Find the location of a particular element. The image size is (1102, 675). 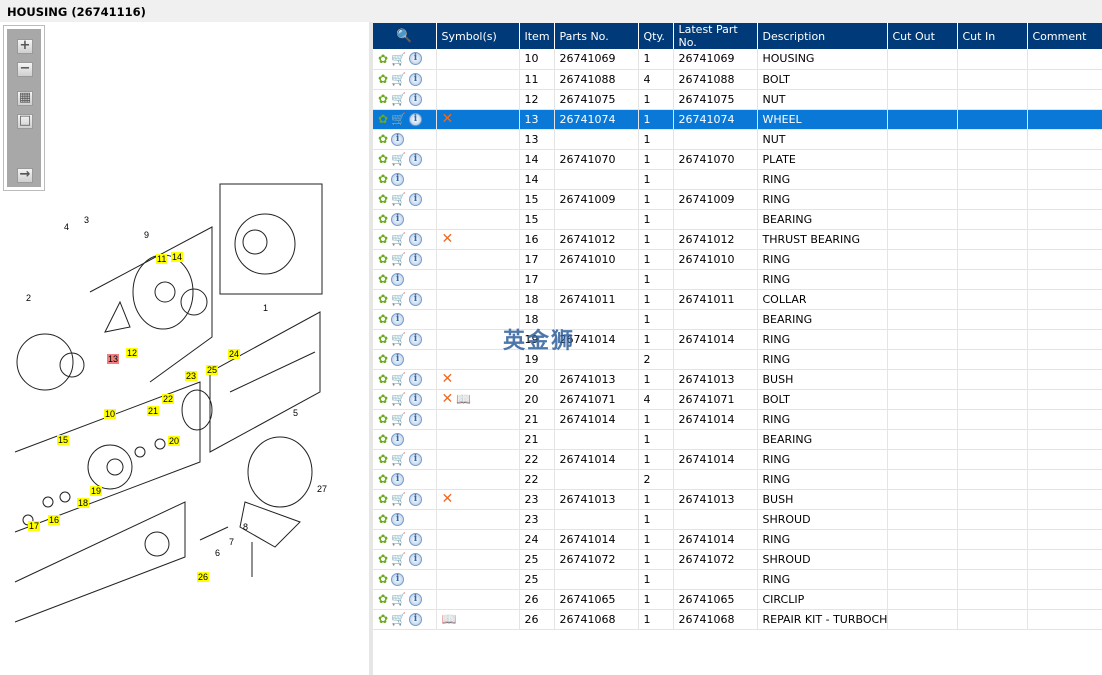

table-row: ✿ 🛒 i 18 26741011 1 26741011 COLLAR is located at coordinates (737, 299).